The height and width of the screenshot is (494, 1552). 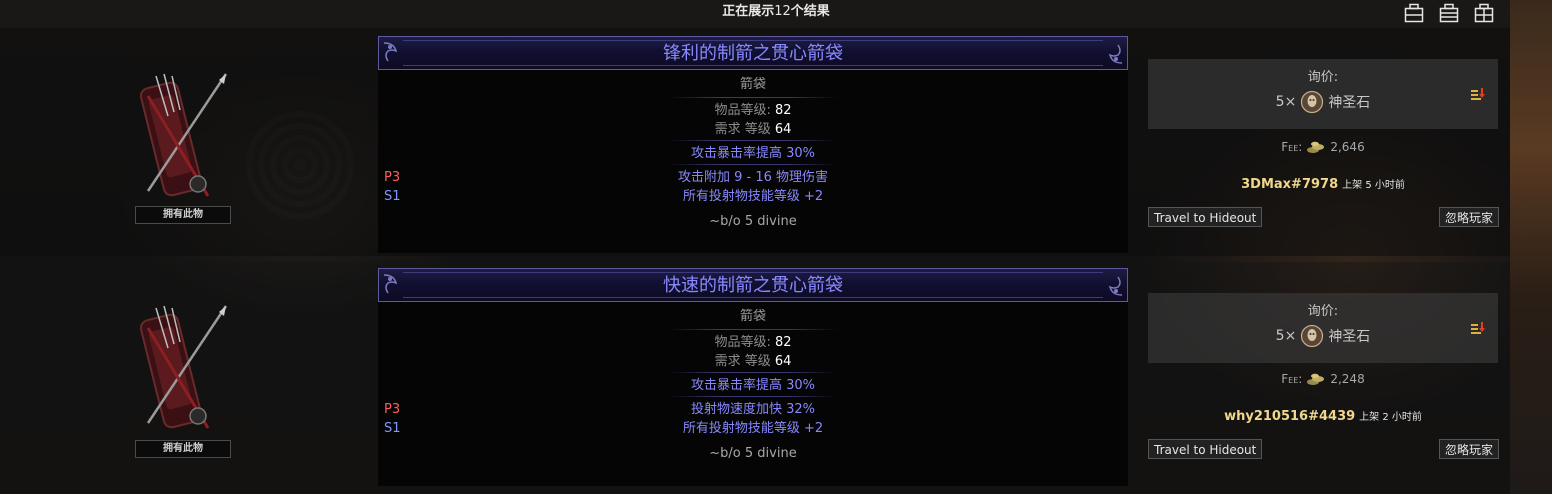 I want to click on explicit-mod: P3 投射物速度加快 32%, so click(x=753, y=409).